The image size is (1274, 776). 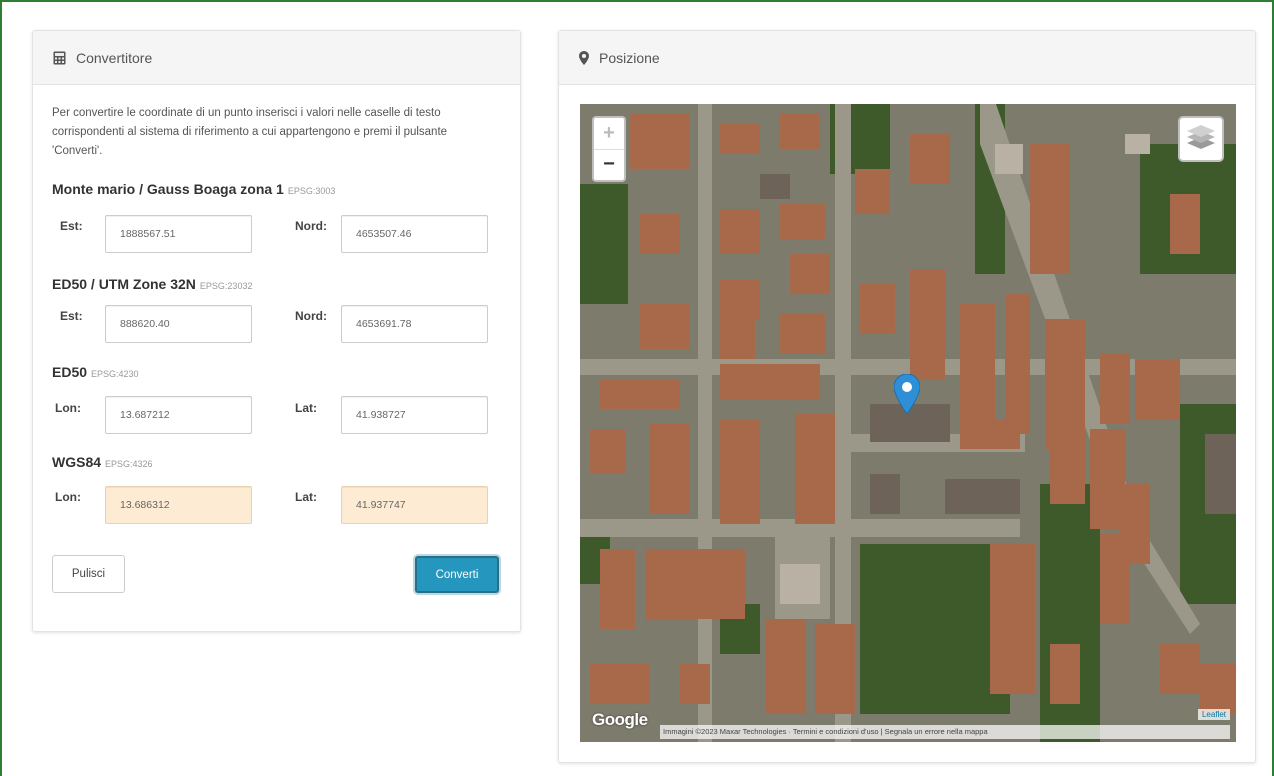 I want to click on calculator-icon, so click(x=59, y=58).